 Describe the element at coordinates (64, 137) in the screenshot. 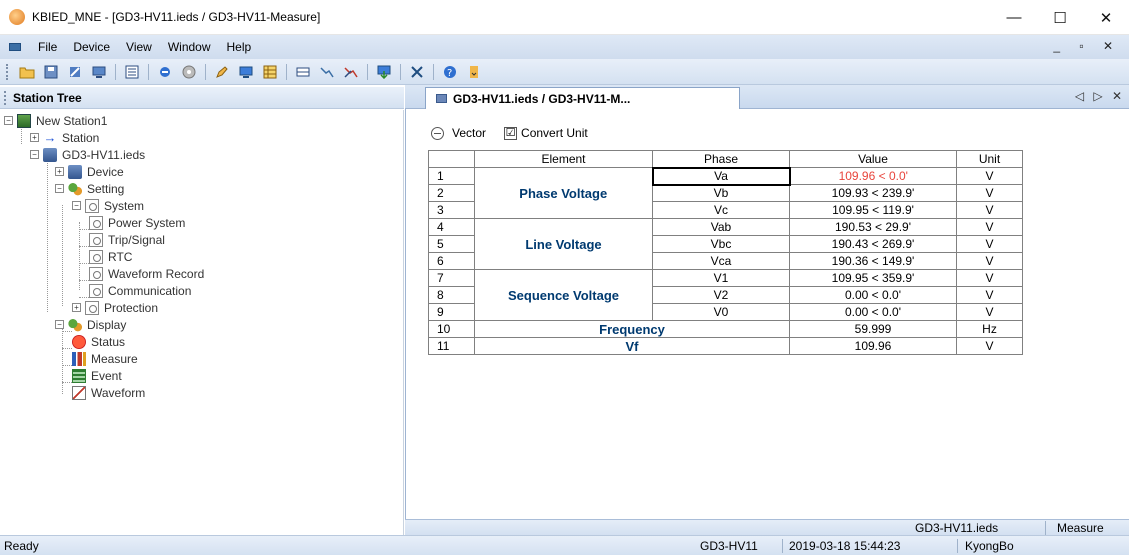

I see `tree-item-station: + → Station` at that location.